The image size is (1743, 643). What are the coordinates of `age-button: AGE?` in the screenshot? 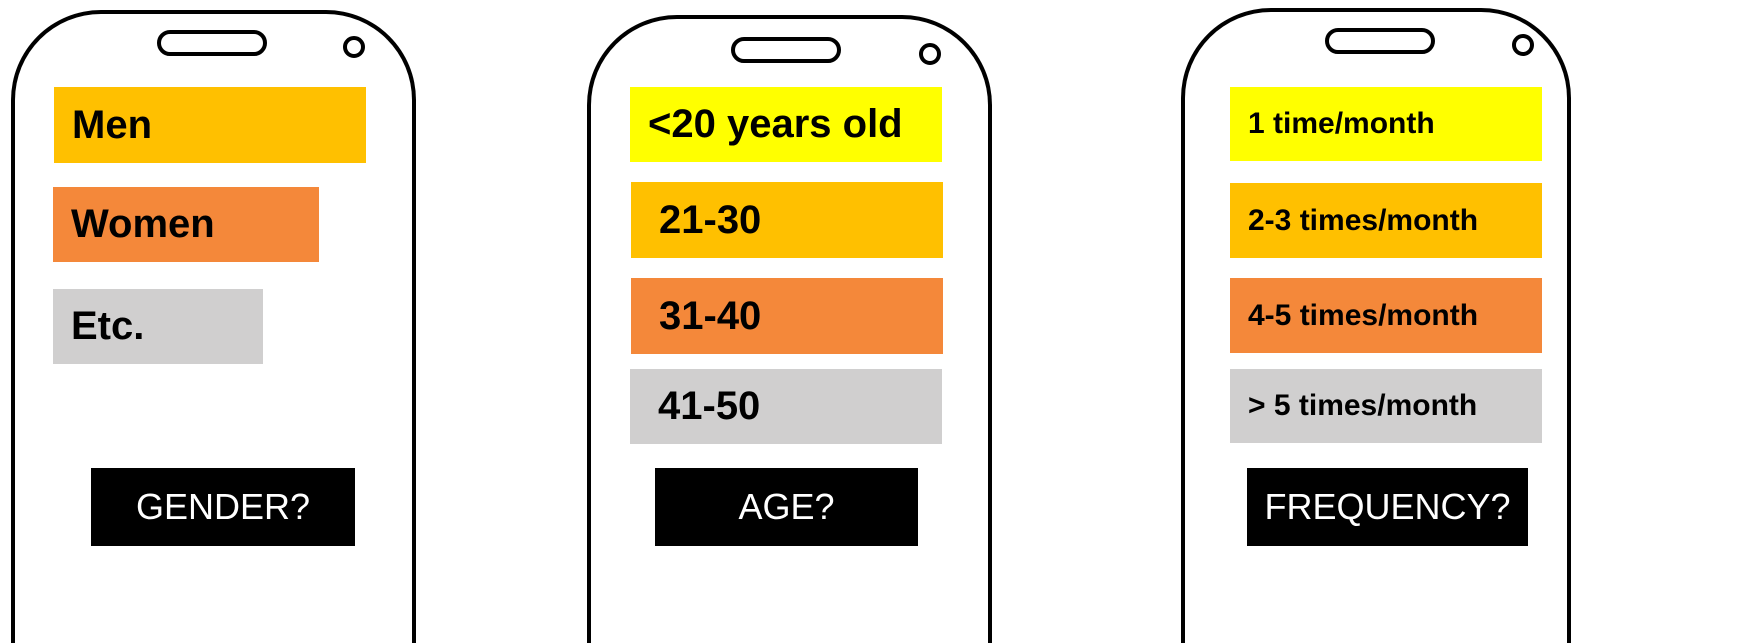 It's located at (786, 507).